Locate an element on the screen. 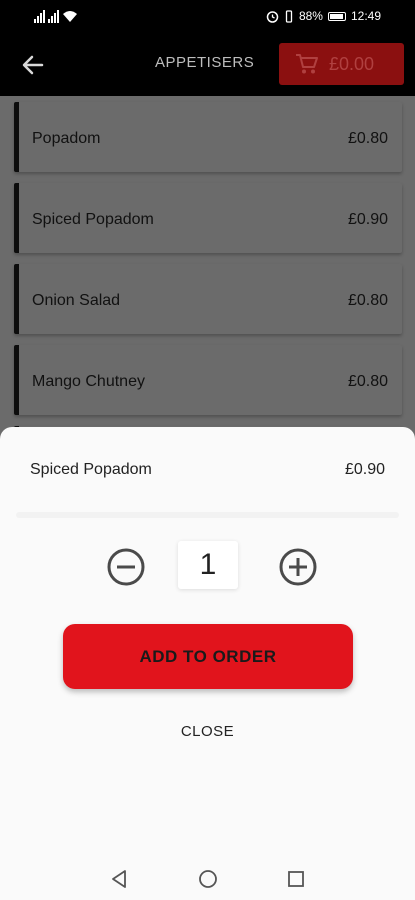 Image resolution: width=415 pixels, height=900 pixels. nav-home-button is located at coordinates (208, 879).